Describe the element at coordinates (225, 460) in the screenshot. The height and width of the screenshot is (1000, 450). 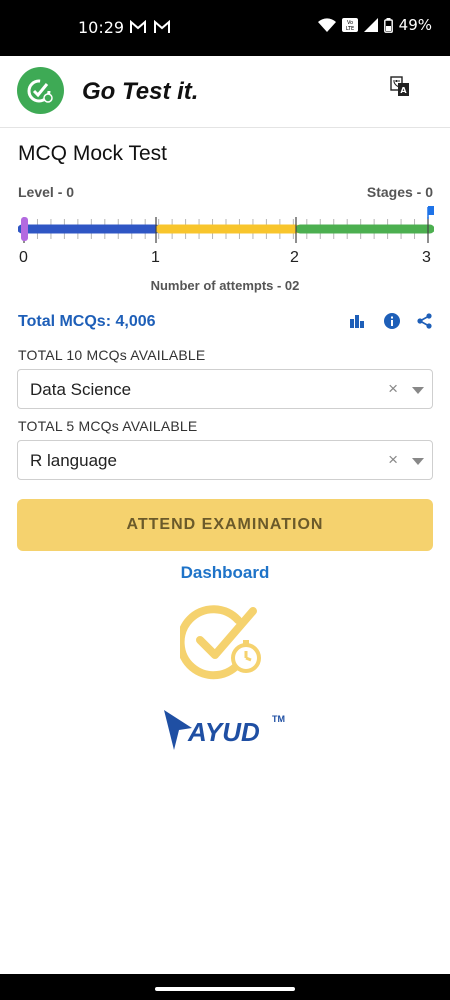
I see `topic-select: R language ×` at that location.